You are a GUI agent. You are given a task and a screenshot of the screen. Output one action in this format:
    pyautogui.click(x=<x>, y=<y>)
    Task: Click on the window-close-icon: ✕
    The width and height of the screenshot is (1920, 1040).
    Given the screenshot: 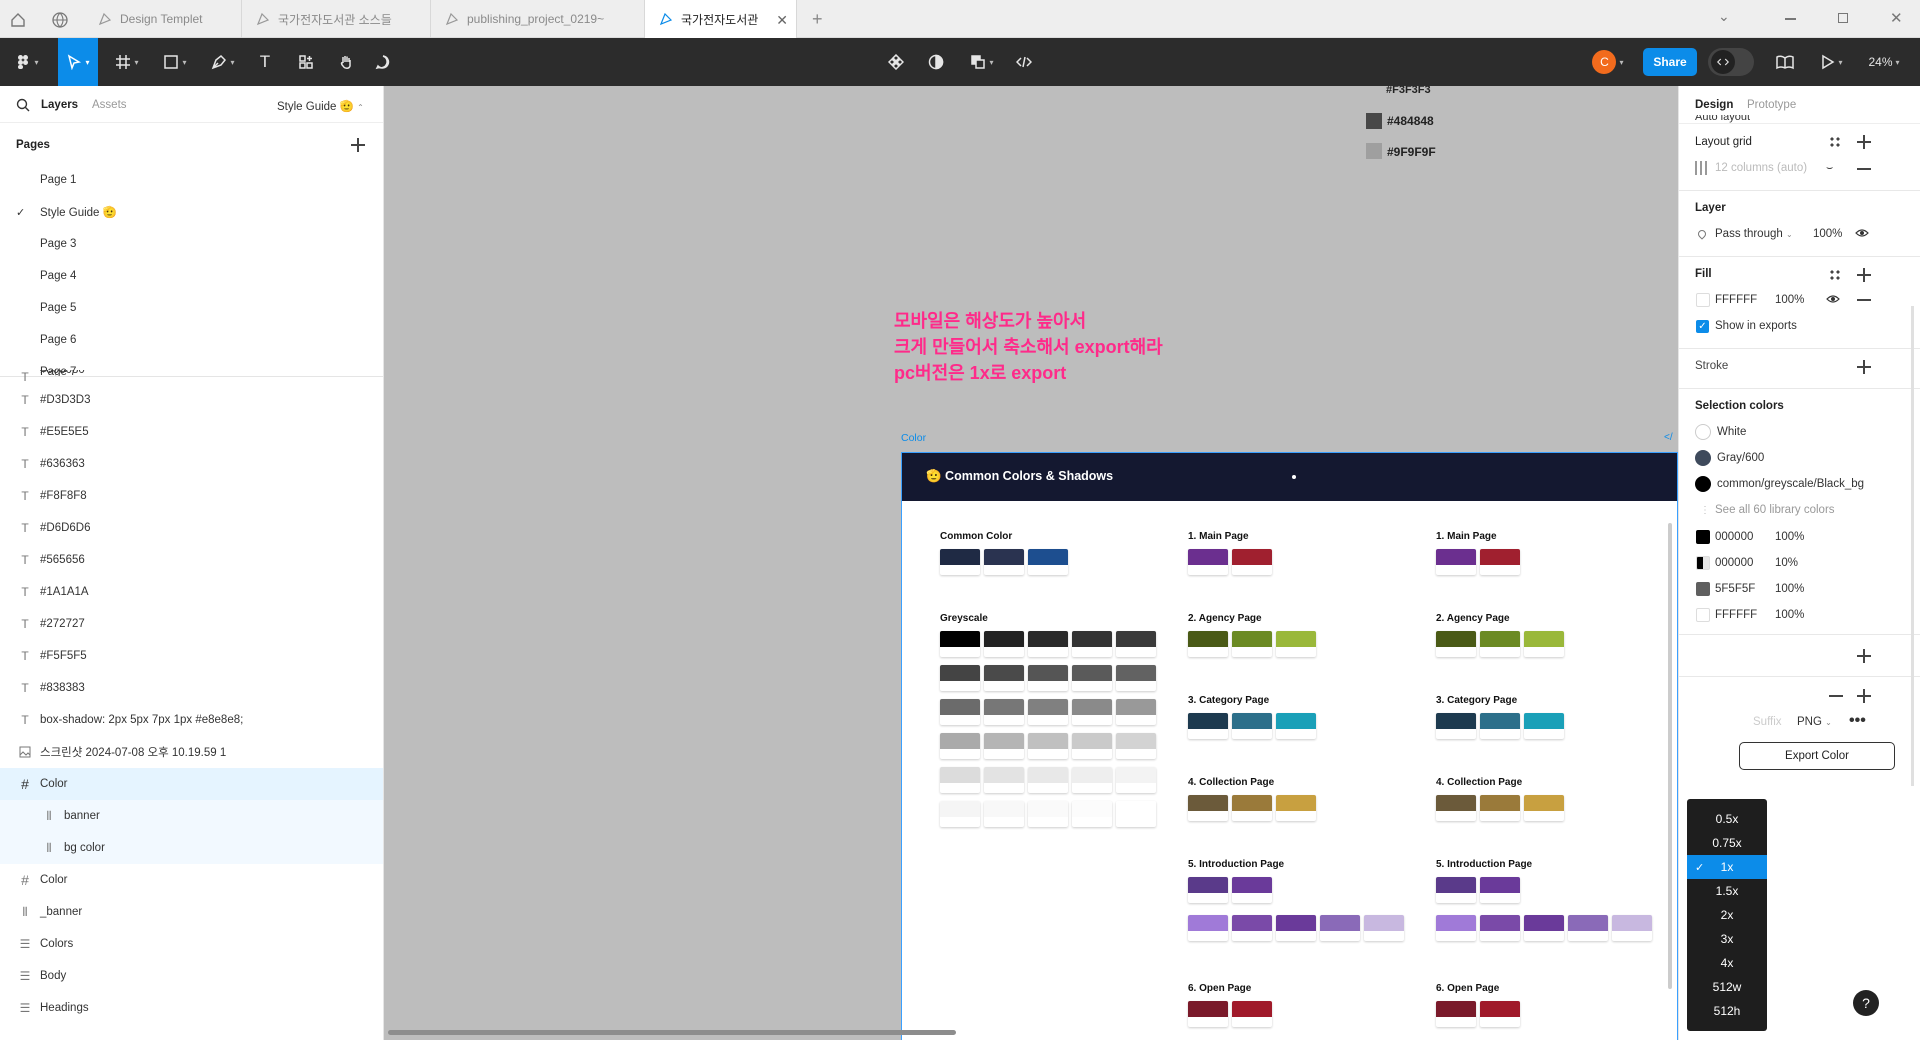 What is the action you would take?
    pyautogui.click(x=1896, y=18)
    